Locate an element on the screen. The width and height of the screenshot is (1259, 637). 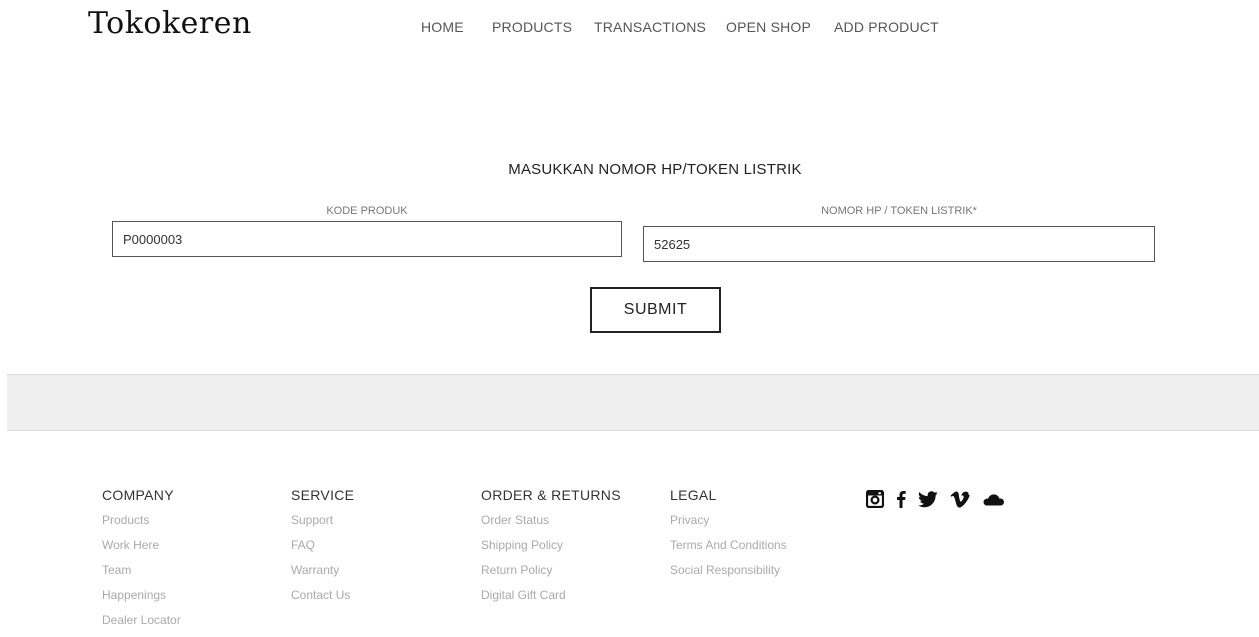
footer-link-faq: FAQ is located at coordinates (322, 549).